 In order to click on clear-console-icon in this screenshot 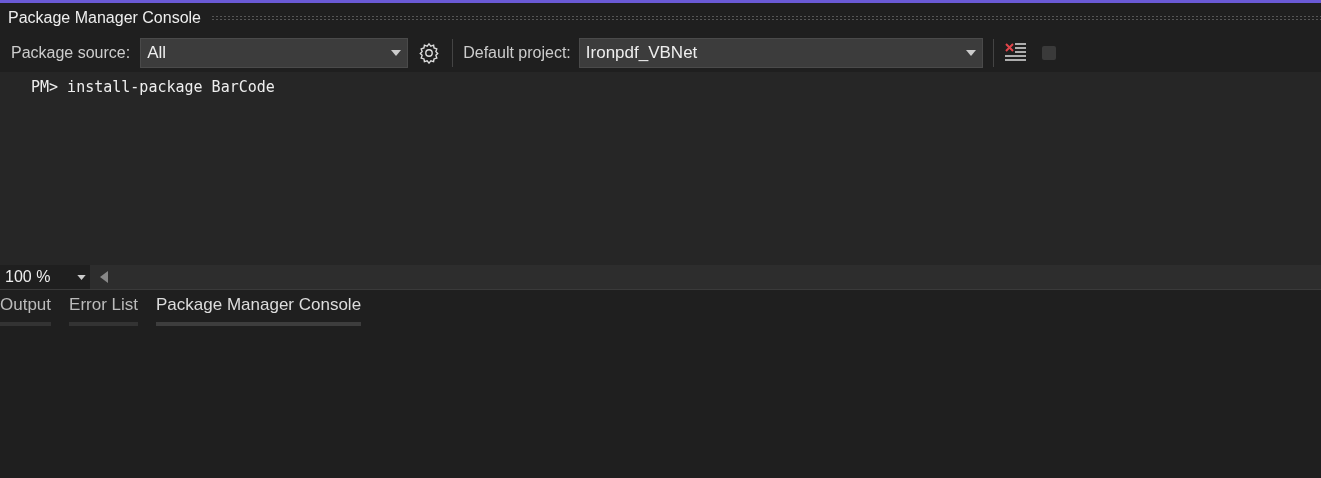, I will do `click(1015, 52)`.